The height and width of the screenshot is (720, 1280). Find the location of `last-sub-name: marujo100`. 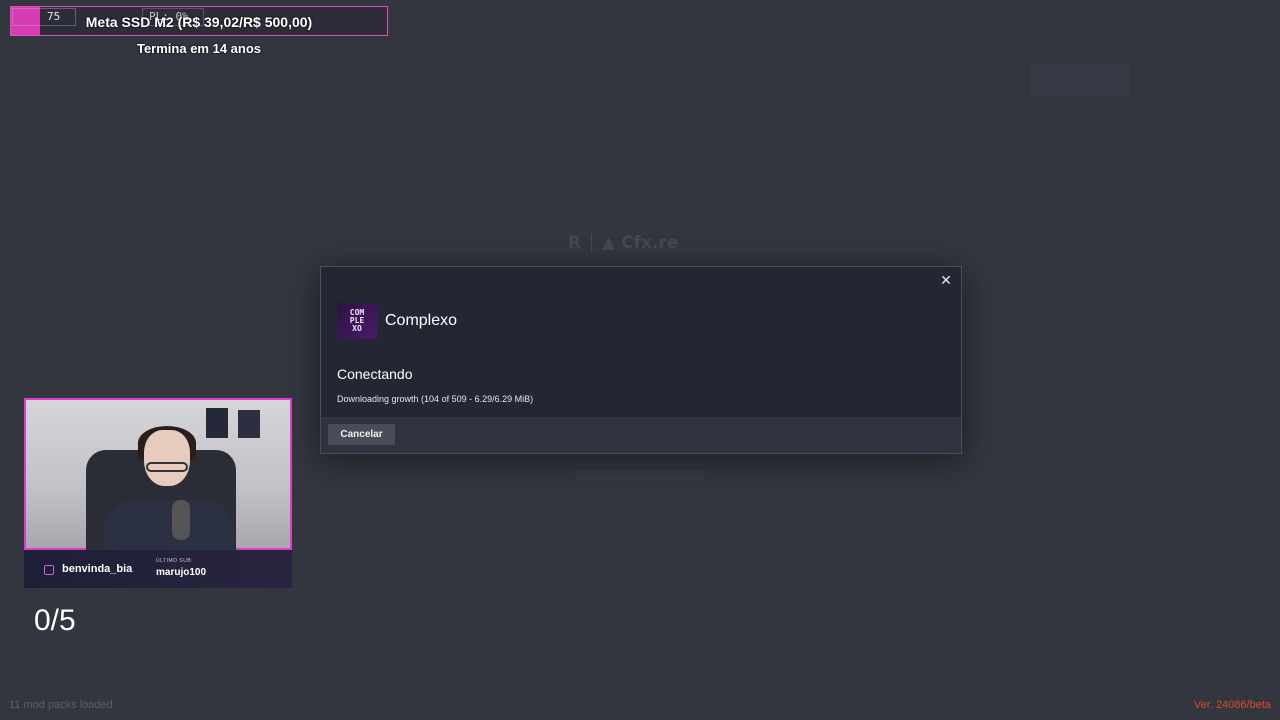

last-sub-name: marujo100 is located at coordinates (181, 572).